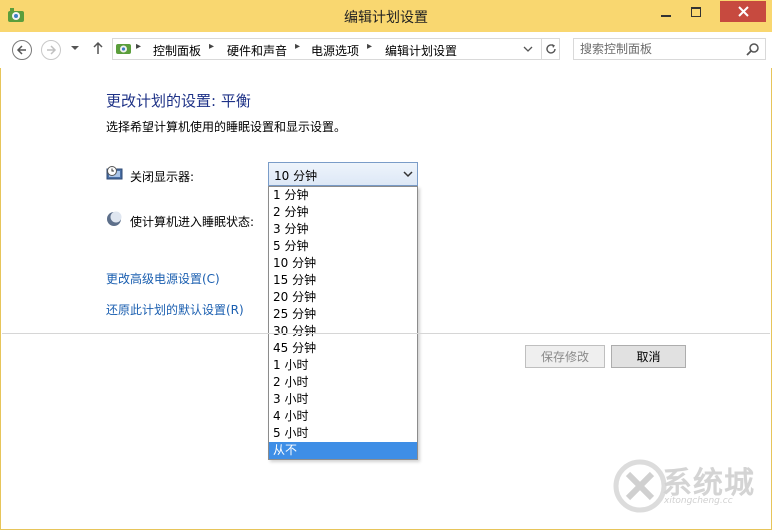 The image size is (772, 530). I want to click on close-button, so click(743, 11).